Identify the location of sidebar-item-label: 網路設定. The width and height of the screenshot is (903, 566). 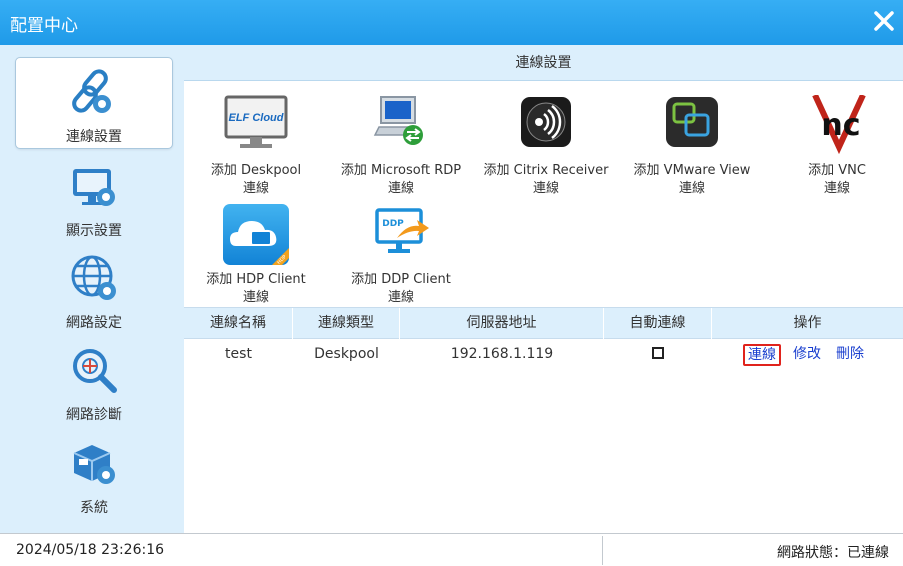
(94, 323).